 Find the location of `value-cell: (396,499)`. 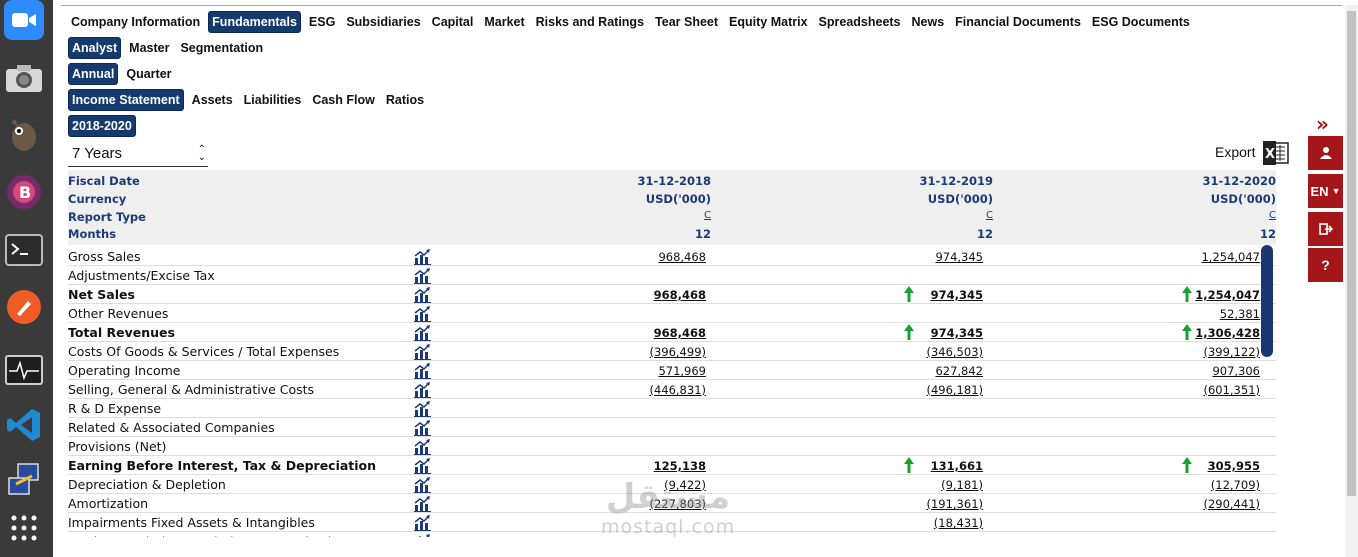

value-cell: (396,499) is located at coordinates (646, 352).